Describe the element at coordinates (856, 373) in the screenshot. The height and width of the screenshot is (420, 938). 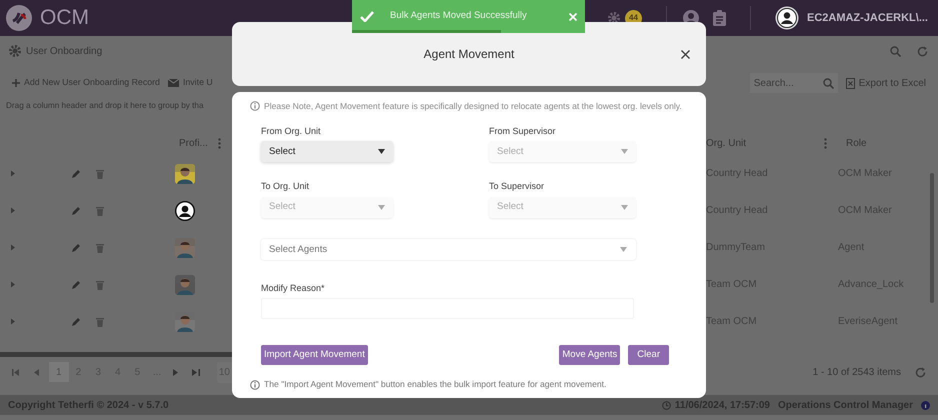
I see `pager-summary: 1 - 10 of 2543 items` at that location.